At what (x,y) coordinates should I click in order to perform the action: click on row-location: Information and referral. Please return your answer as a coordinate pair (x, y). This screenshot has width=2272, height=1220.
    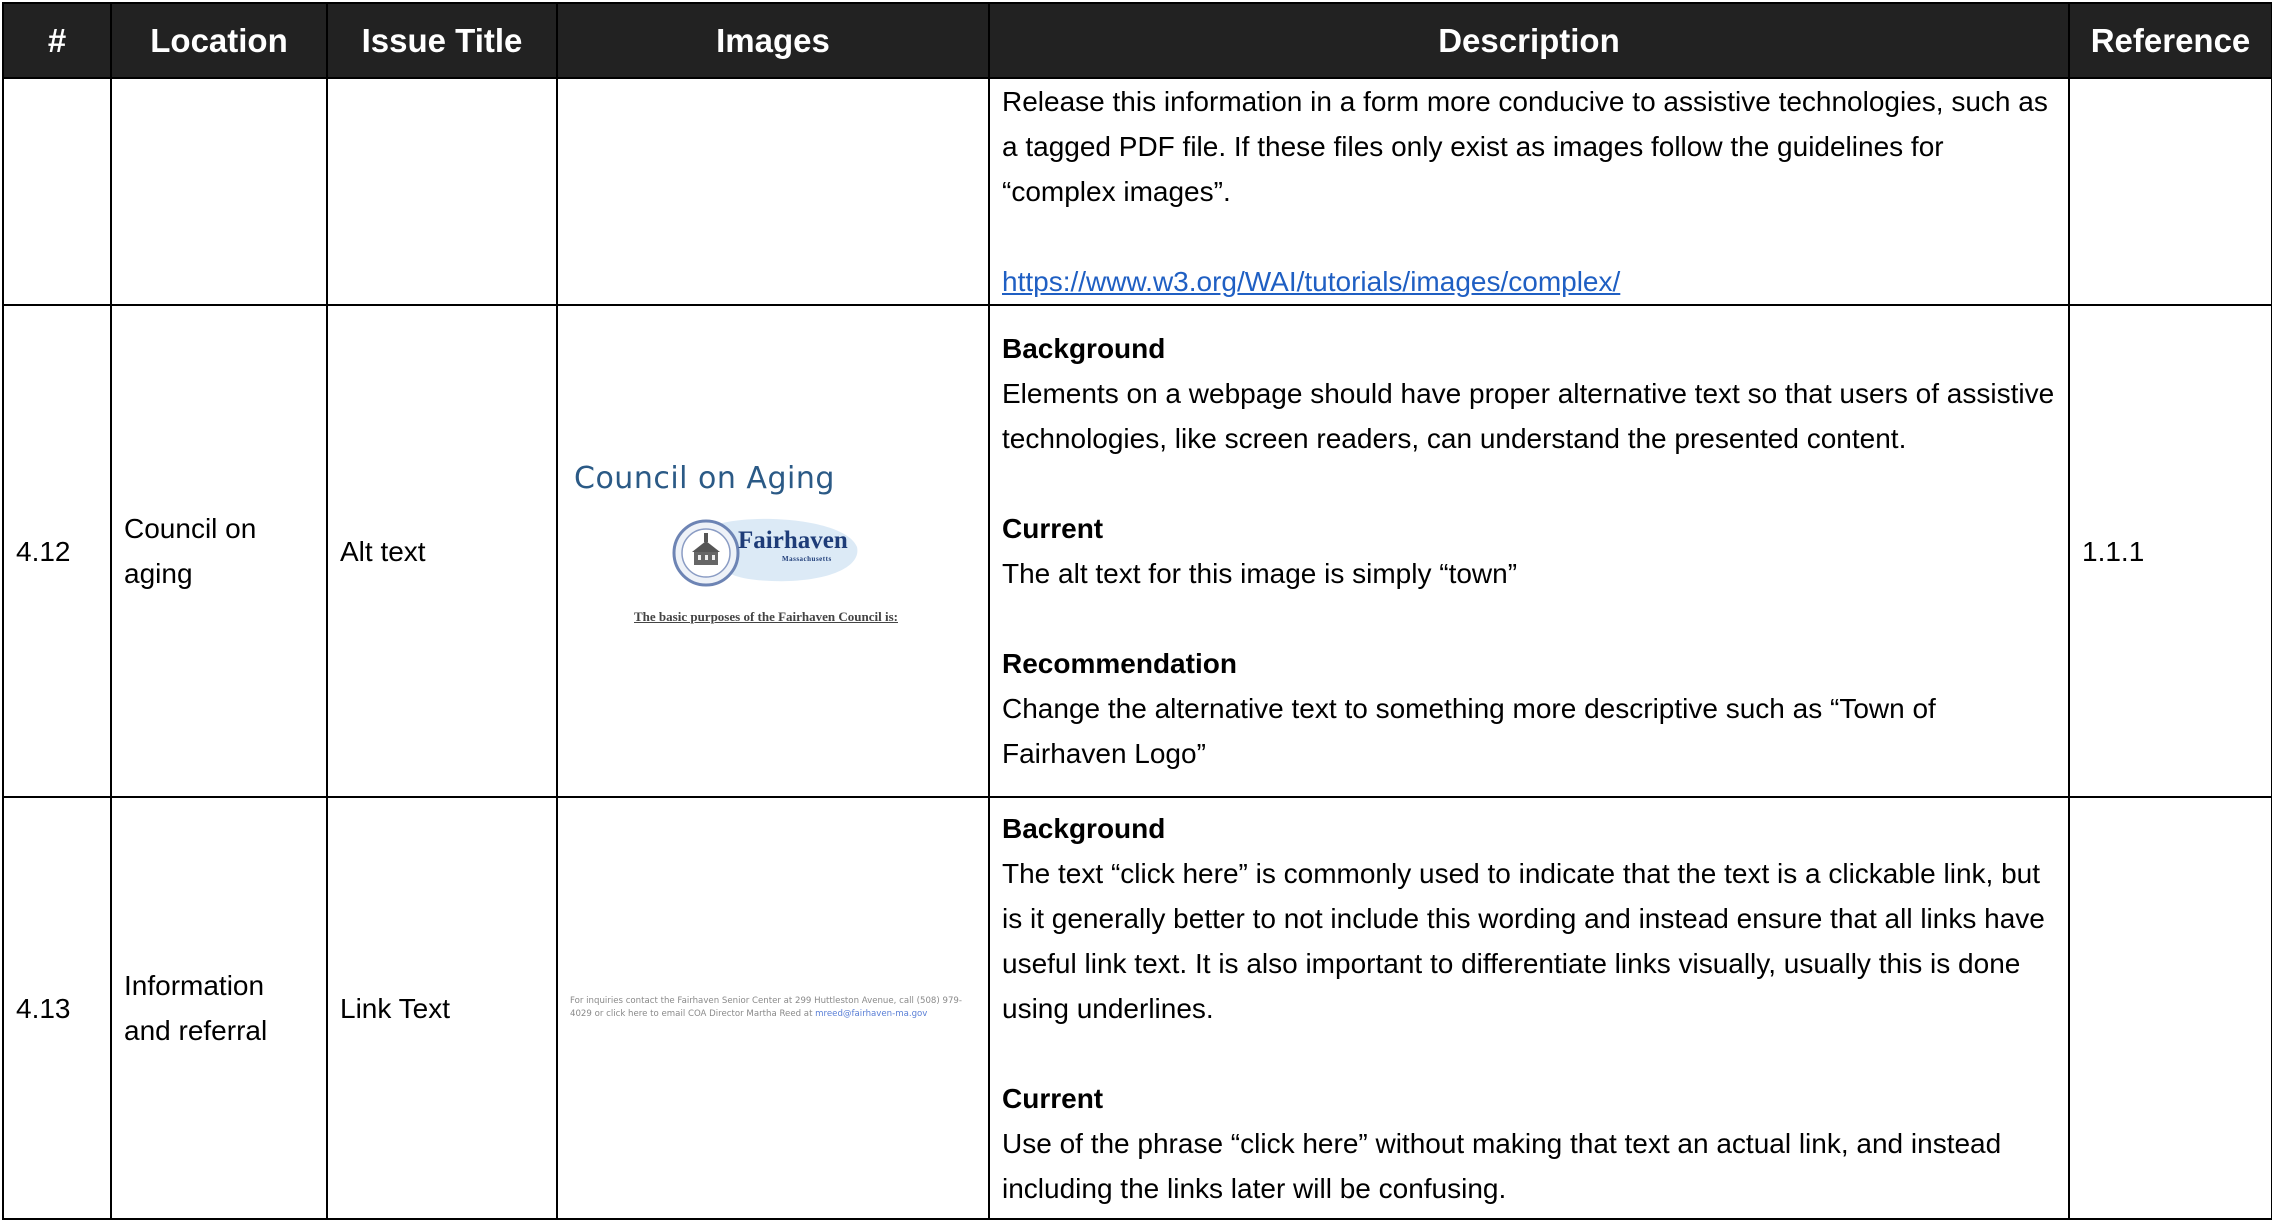
    Looking at the image, I should click on (219, 1008).